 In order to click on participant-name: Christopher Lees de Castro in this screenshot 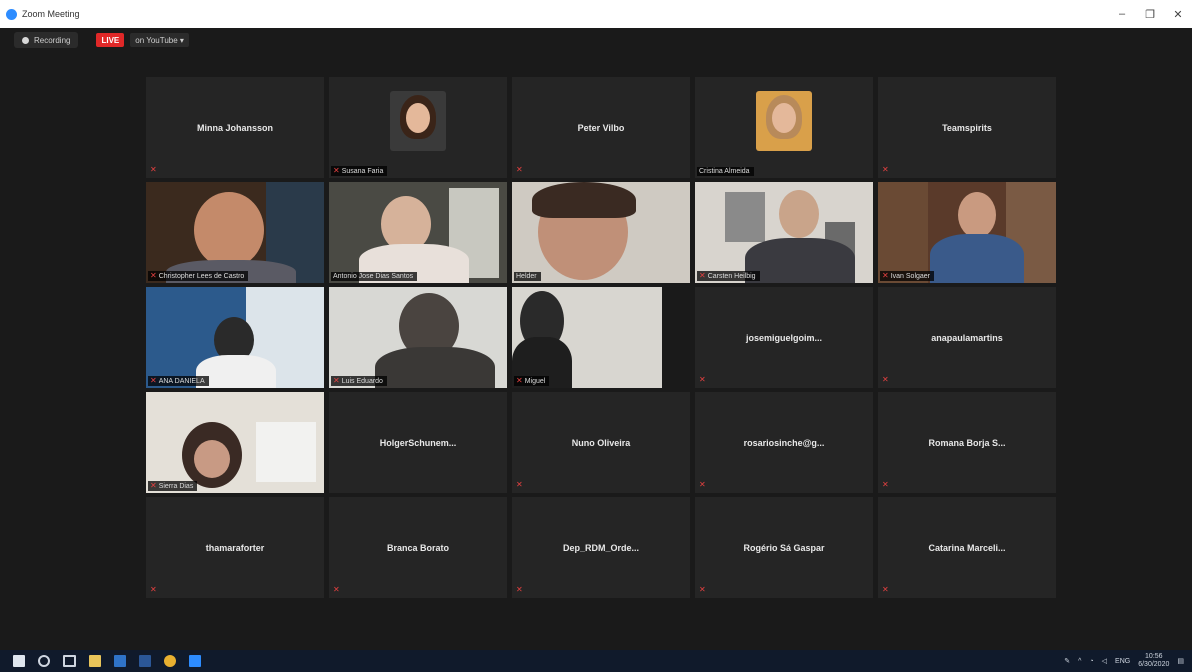, I will do `click(201, 276)`.